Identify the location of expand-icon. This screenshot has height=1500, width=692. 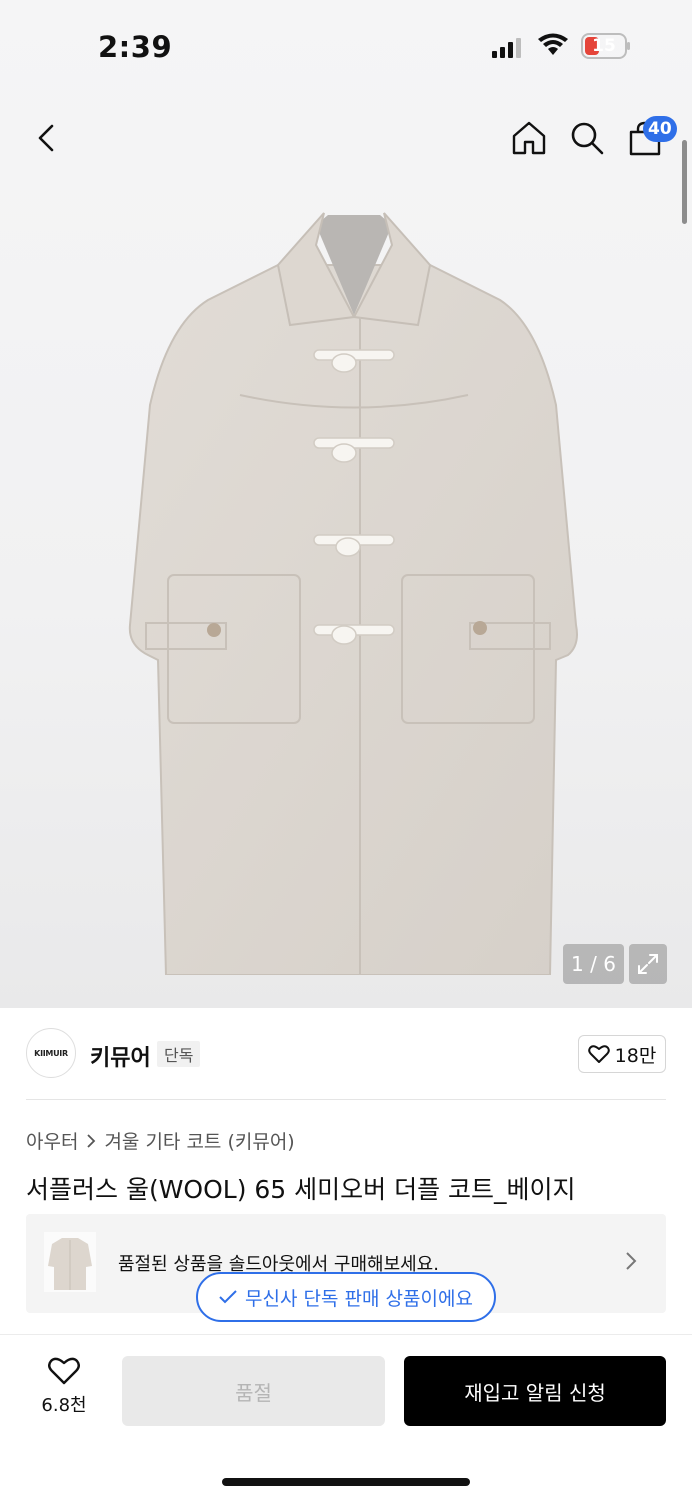
(648, 964).